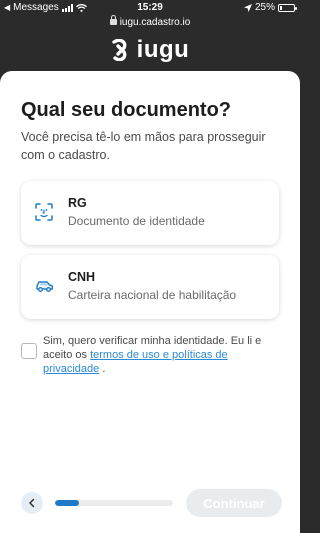  What do you see at coordinates (234, 503) in the screenshot?
I see `continue-button: Continuar` at bounding box center [234, 503].